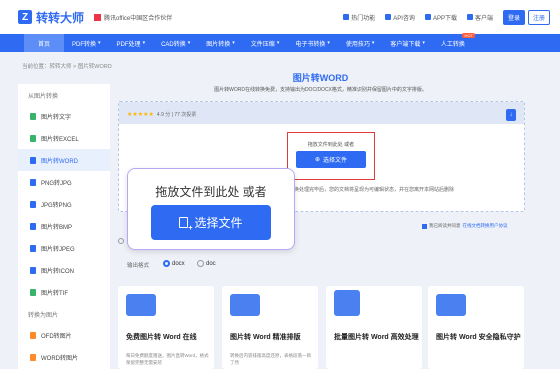 The image size is (560, 369). I want to click on sidebar-item-image-to-word: 图片转WORD, so click(64, 160).